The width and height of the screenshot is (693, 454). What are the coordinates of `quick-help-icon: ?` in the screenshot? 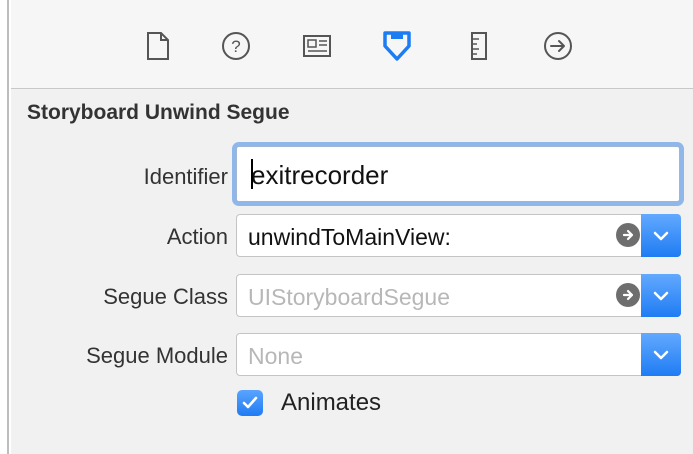 It's located at (236, 46).